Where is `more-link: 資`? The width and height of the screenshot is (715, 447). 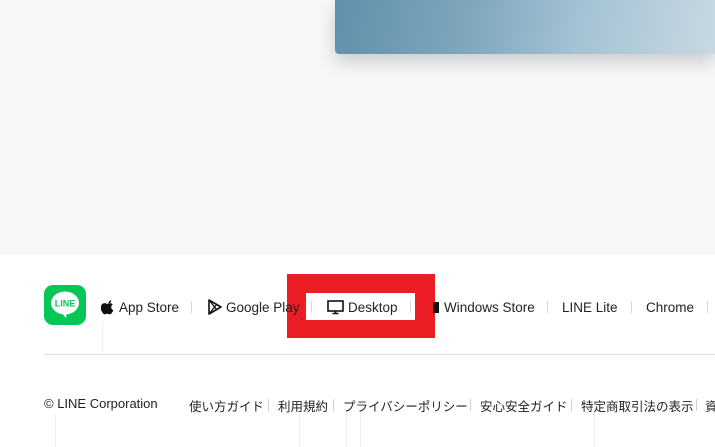
more-link: 資 is located at coordinates (710, 405).